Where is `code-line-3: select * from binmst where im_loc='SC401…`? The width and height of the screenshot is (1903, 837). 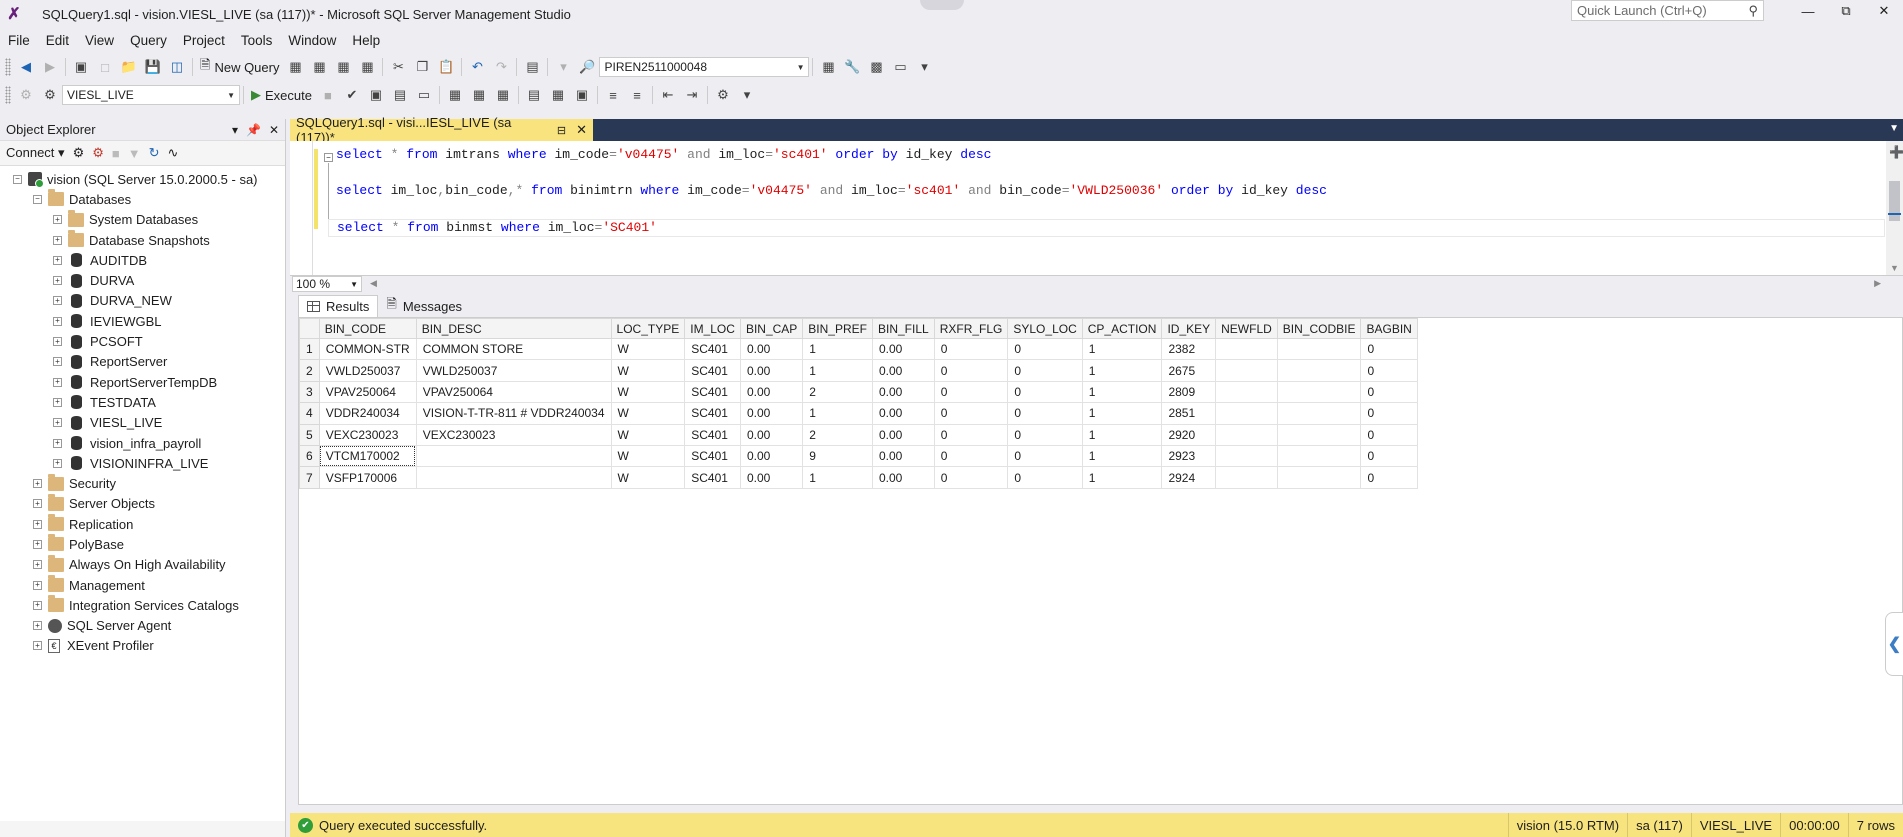
code-line-3: select * from binmst where im_loc='SC401… is located at coordinates (1106, 228).